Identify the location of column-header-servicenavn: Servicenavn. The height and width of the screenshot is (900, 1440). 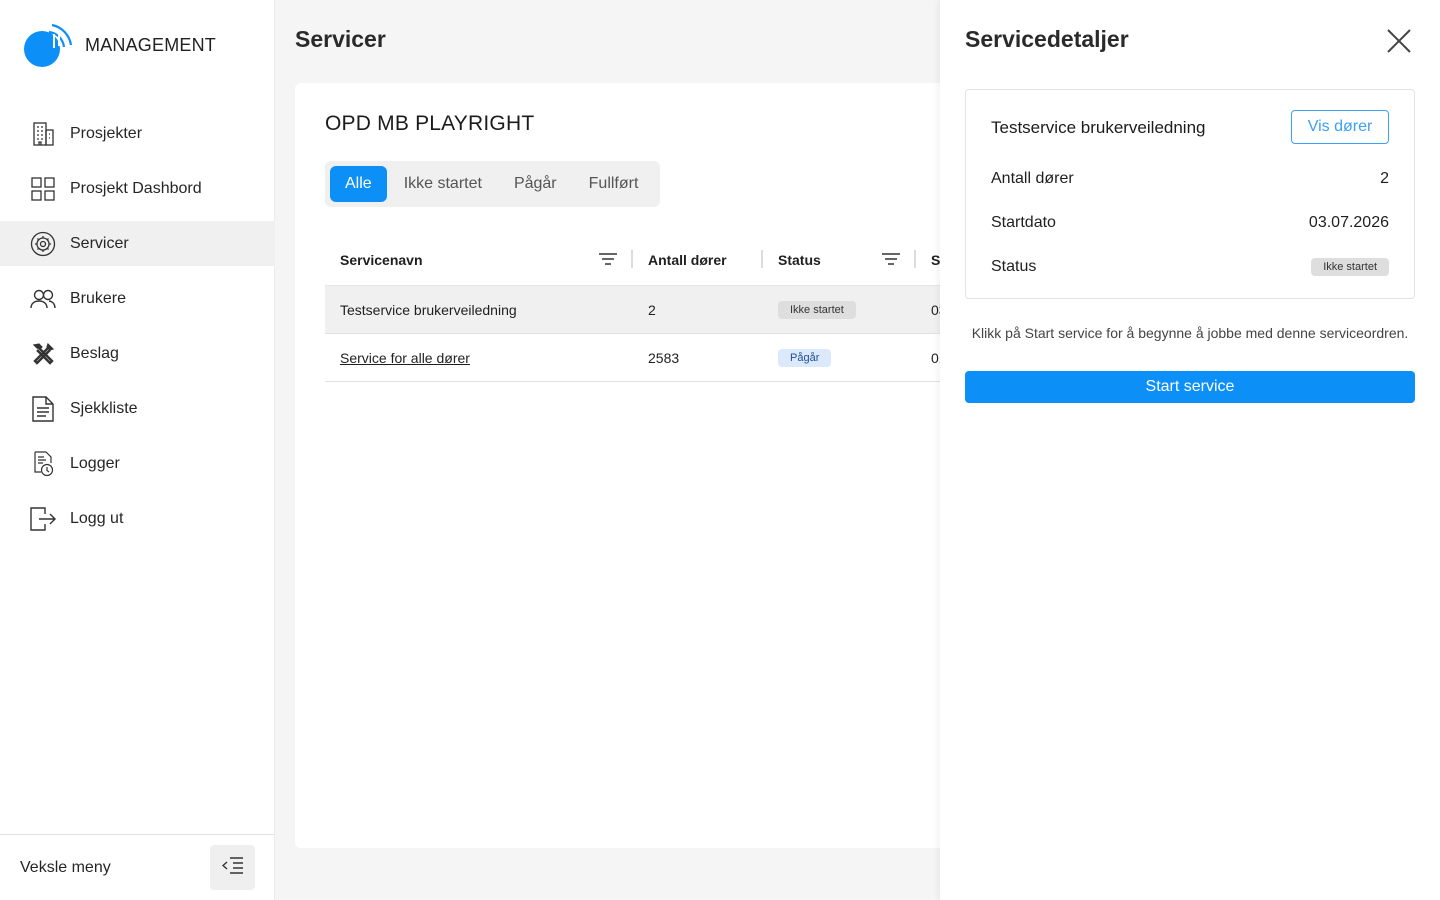
(381, 259).